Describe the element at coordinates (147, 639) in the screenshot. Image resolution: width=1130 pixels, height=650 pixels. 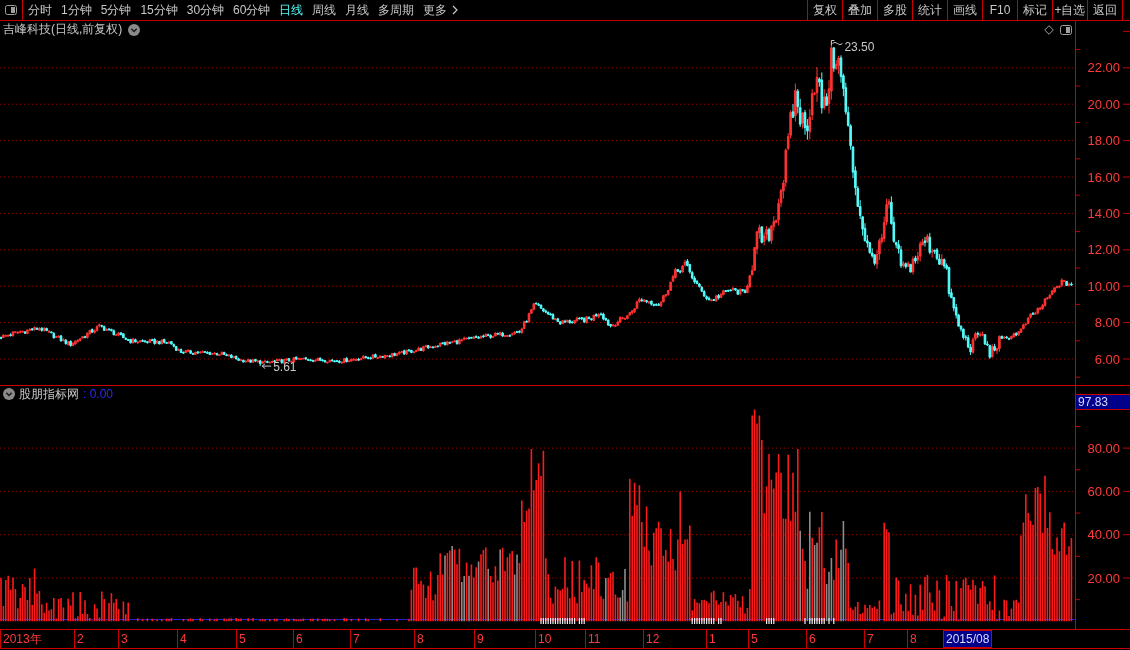
I see `date-label: 3` at that location.